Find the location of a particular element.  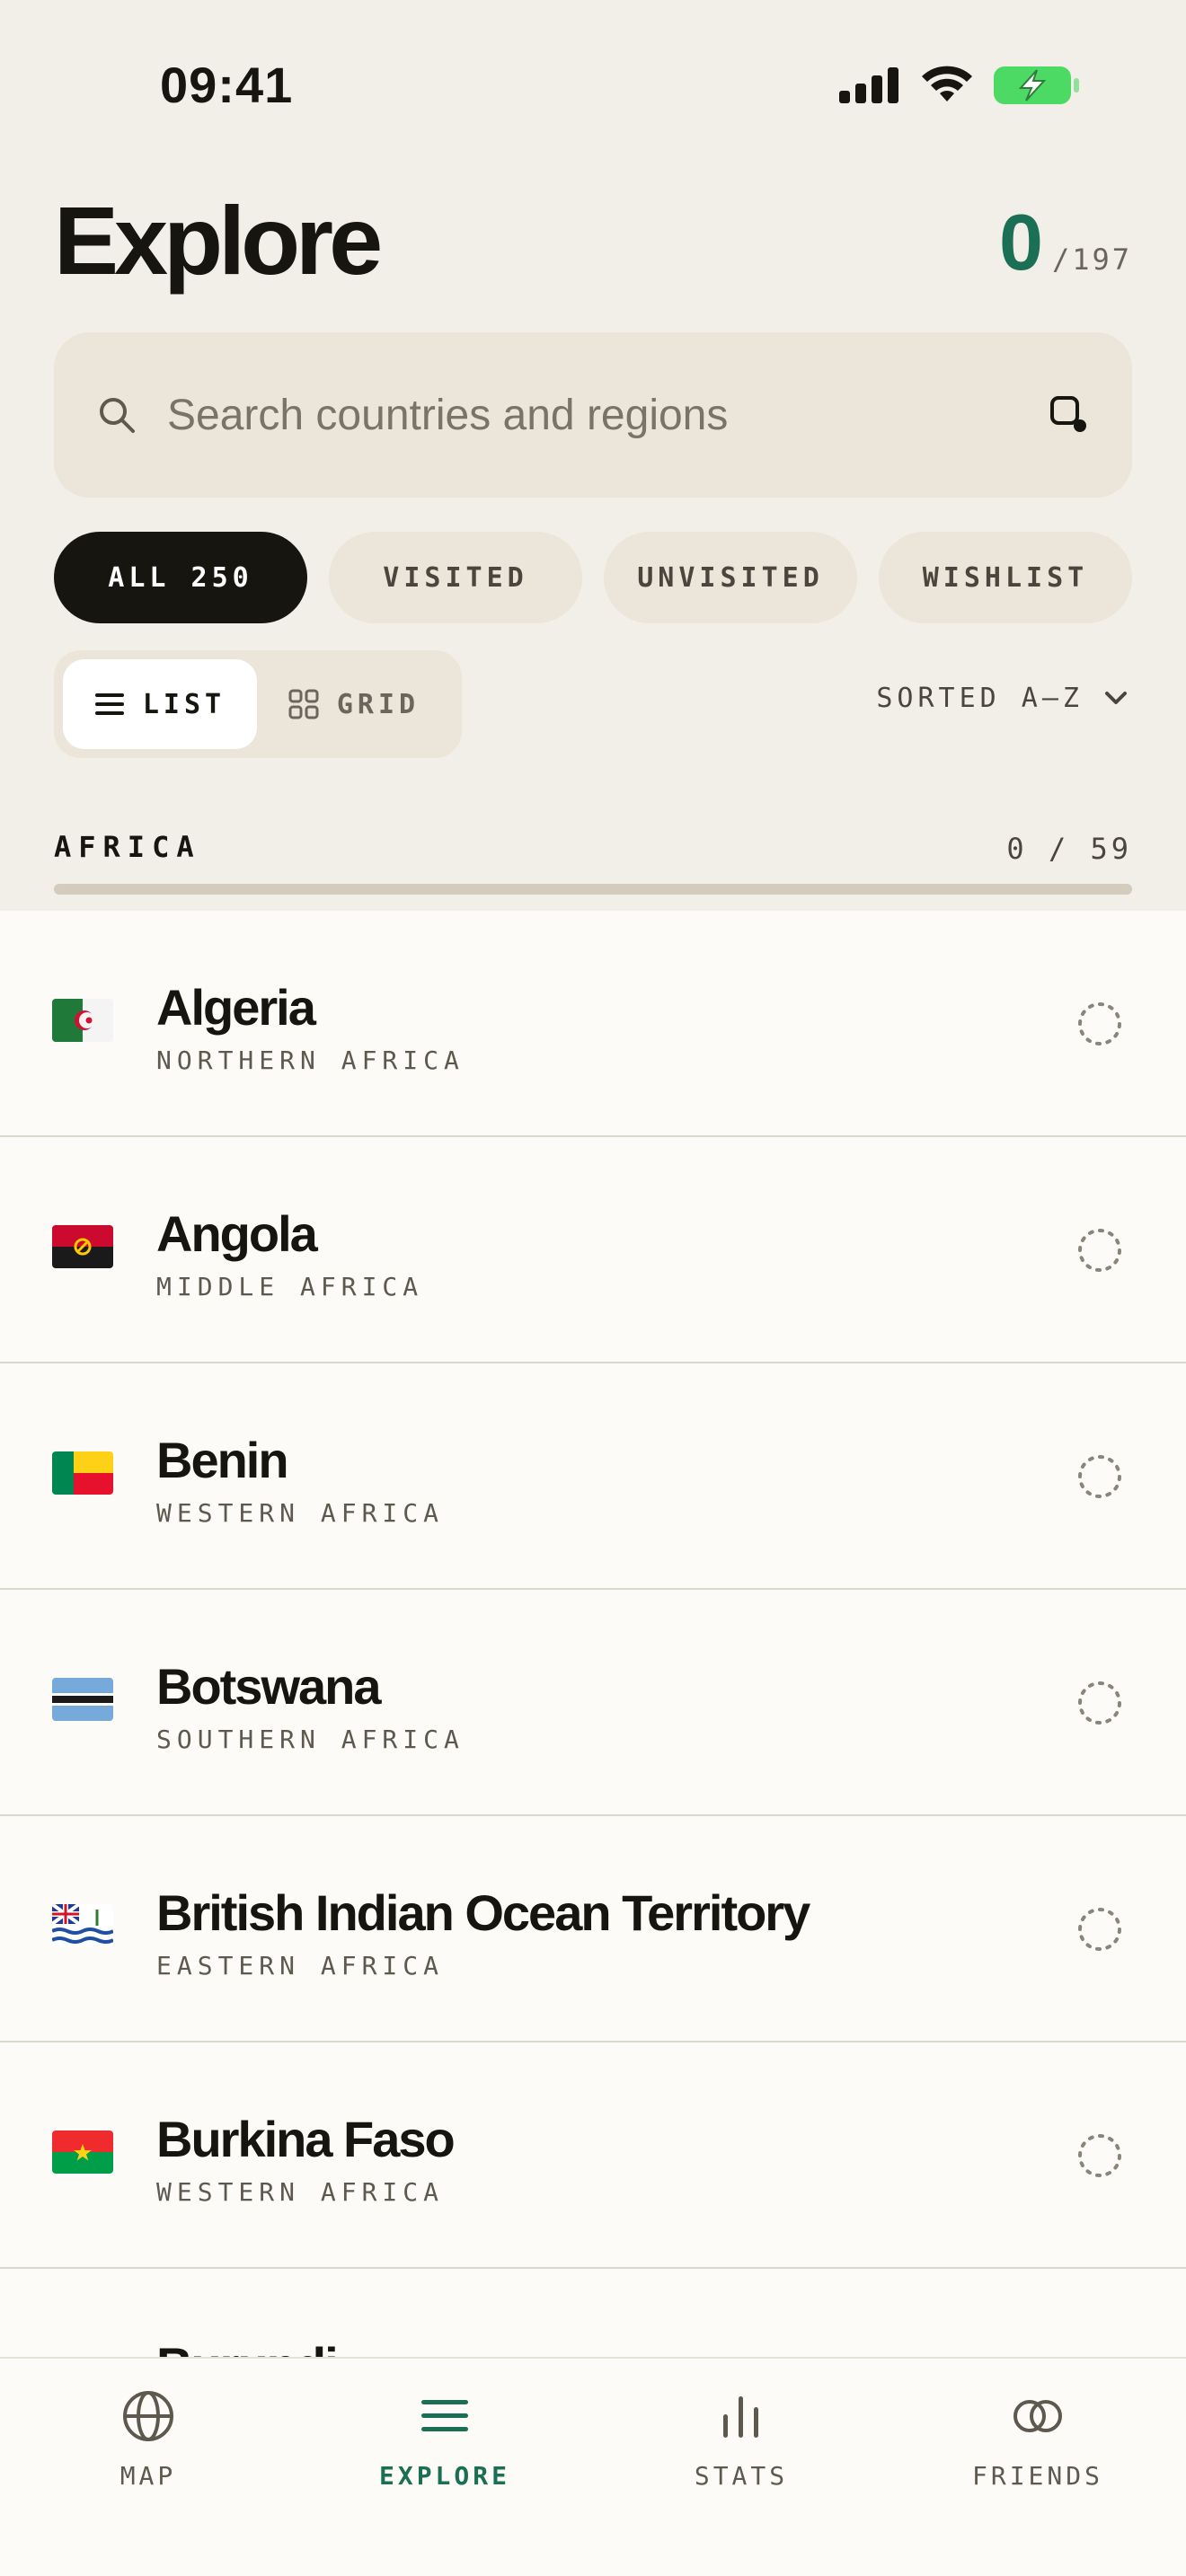

section-progress-bar is located at coordinates (593, 889).